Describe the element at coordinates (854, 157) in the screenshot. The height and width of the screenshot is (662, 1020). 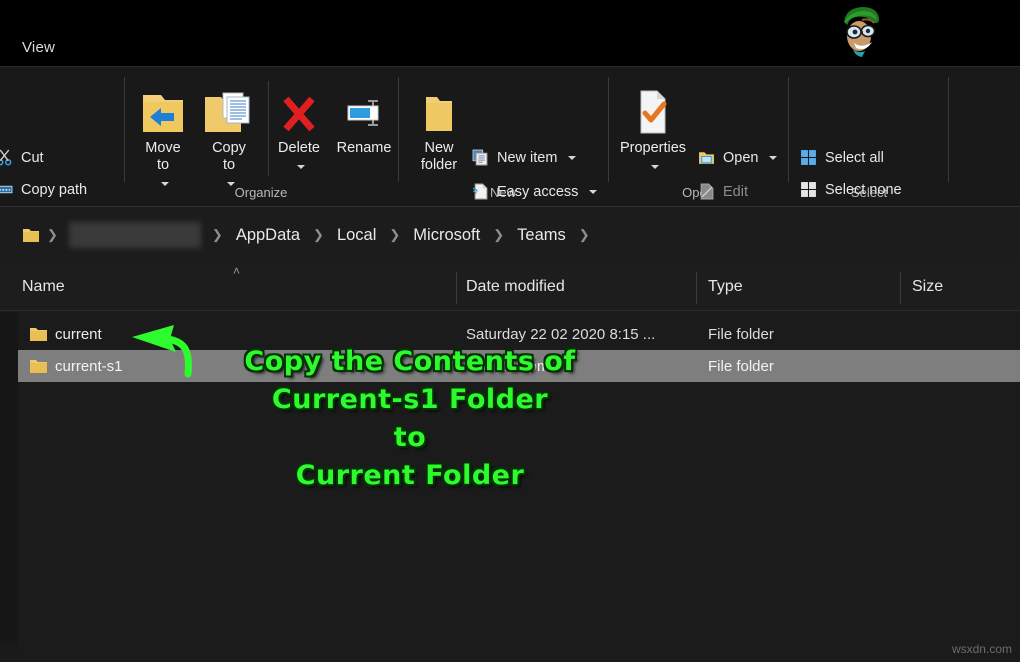
I see `select-all-label: Select all` at that location.